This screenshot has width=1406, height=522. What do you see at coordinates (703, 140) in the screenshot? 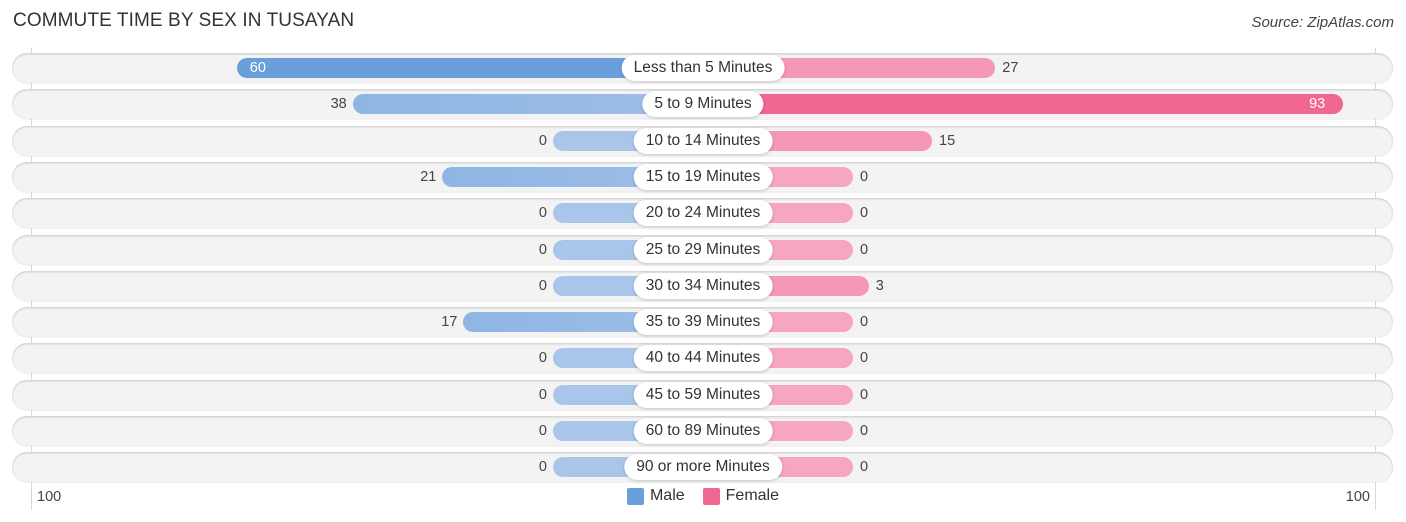
I see `category-label: 10 to 14 Minutes` at bounding box center [703, 140].